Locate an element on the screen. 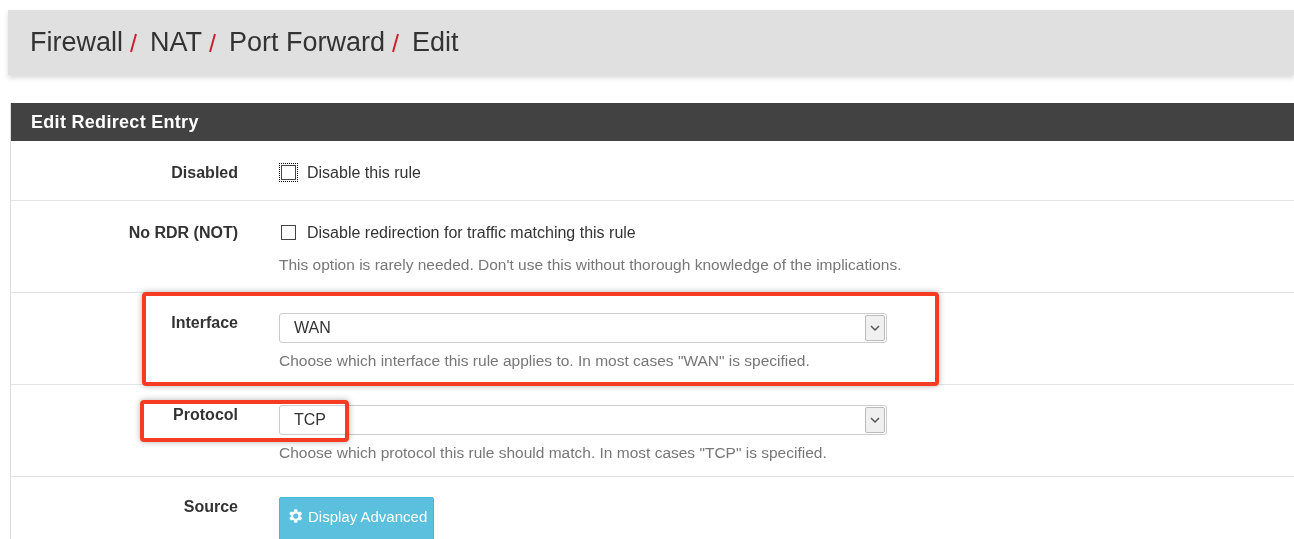 The image size is (1294, 539). checkbox-label: Disable redirection for traffic matching this rule is located at coordinates (471, 232).